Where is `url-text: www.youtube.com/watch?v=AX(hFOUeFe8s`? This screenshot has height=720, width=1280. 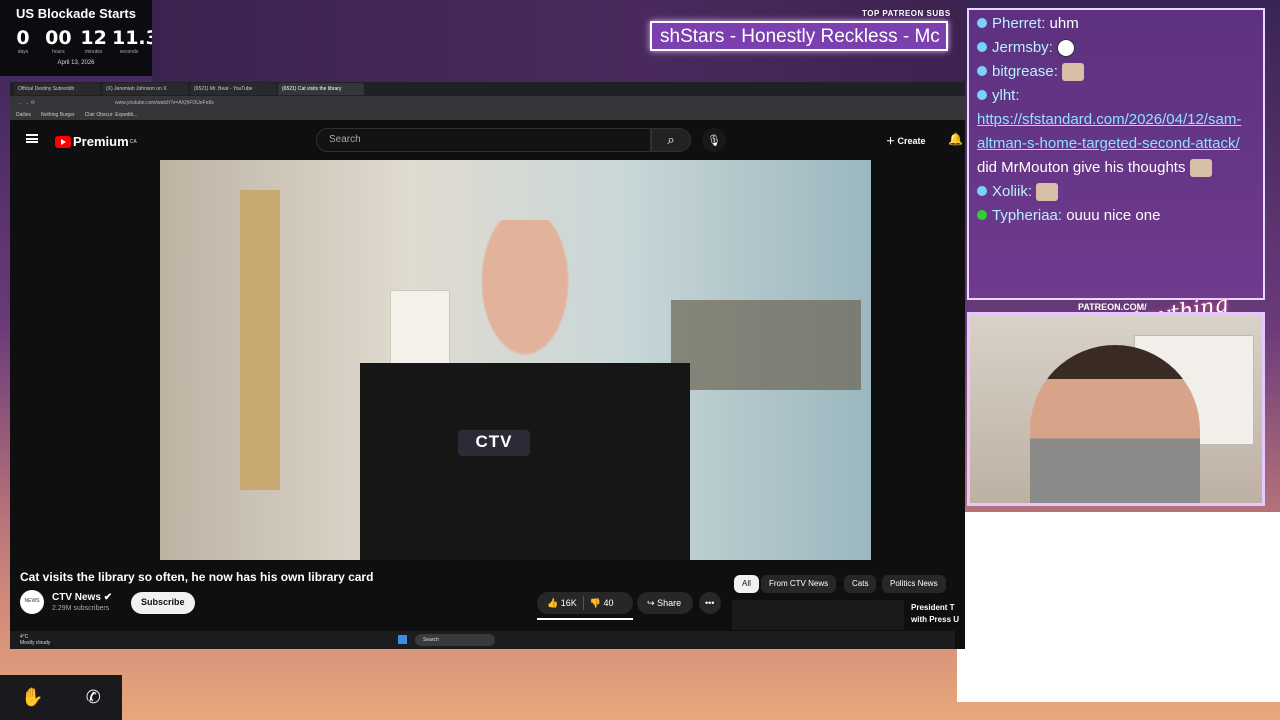 url-text: www.youtube.com/watch?v=AX(hFOUeFe8s is located at coordinates (164, 103).